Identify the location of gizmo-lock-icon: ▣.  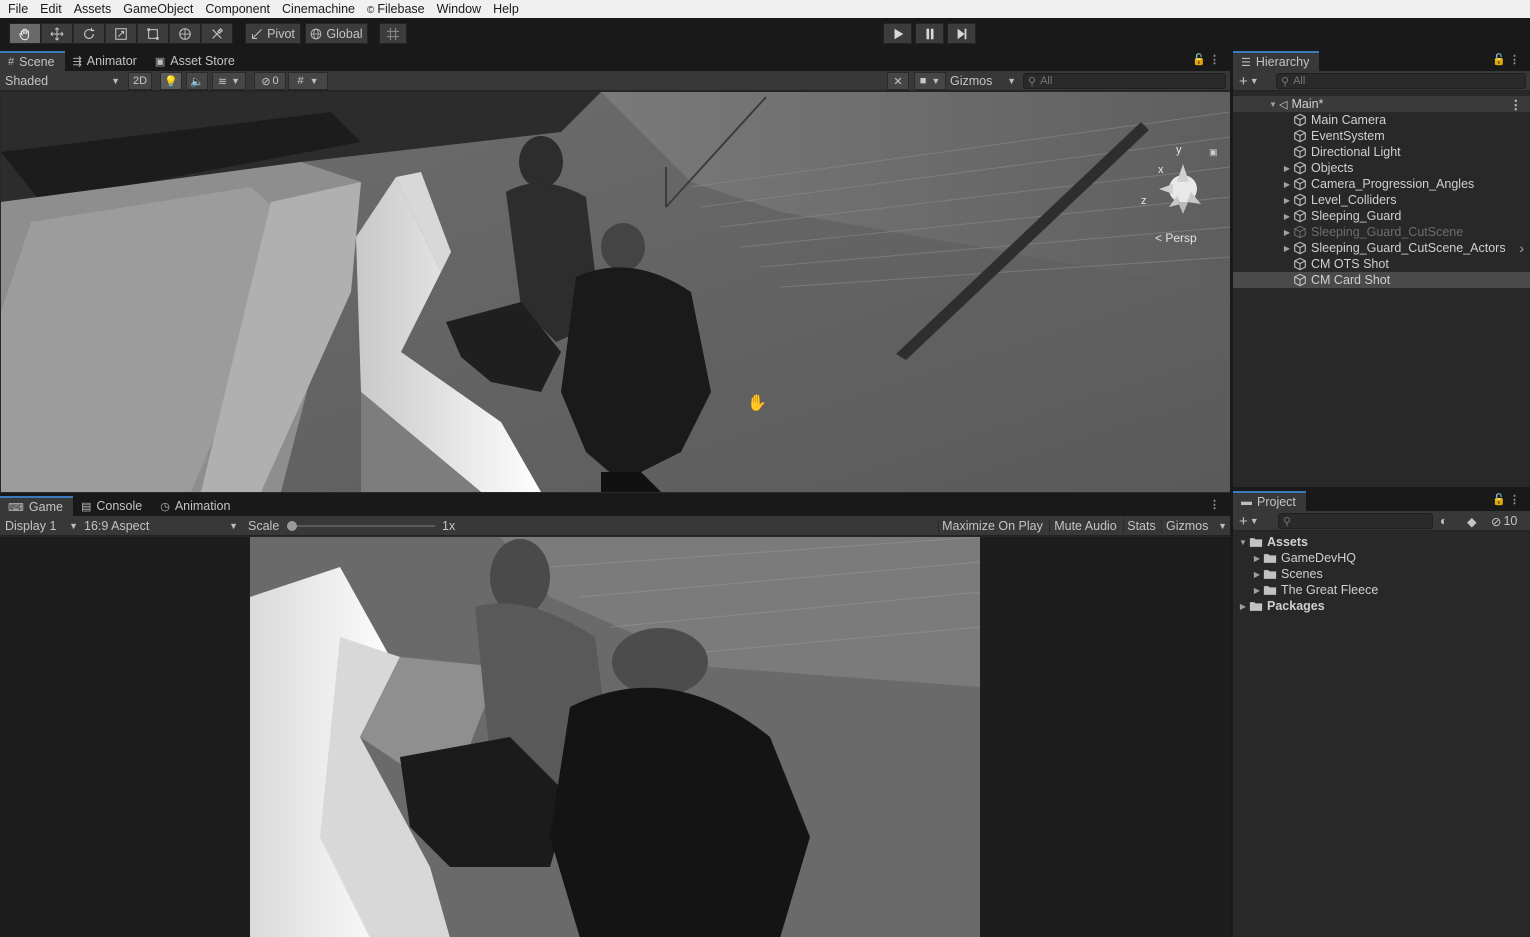
(1213, 152).